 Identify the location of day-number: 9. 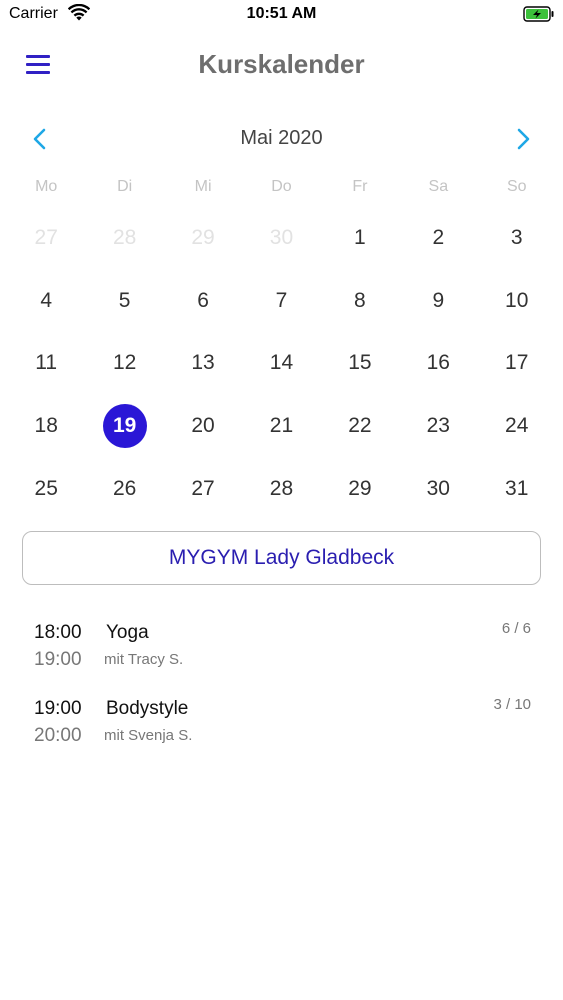
(438, 300).